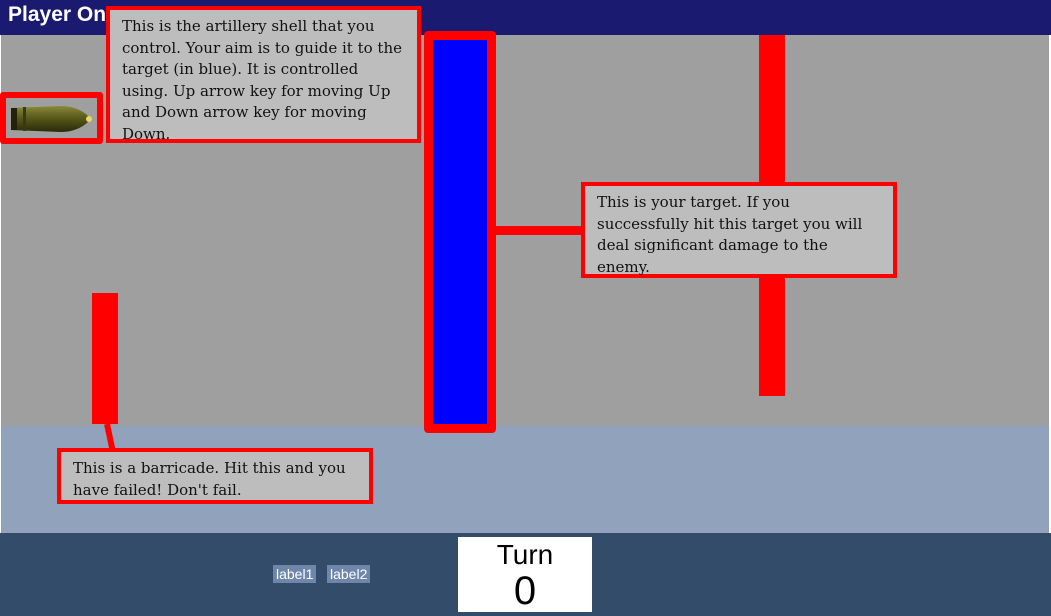 The image size is (1051, 616). What do you see at coordinates (525, 591) in the screenshot?
I see `turn-value: 0` at bounding box center [525, 591].